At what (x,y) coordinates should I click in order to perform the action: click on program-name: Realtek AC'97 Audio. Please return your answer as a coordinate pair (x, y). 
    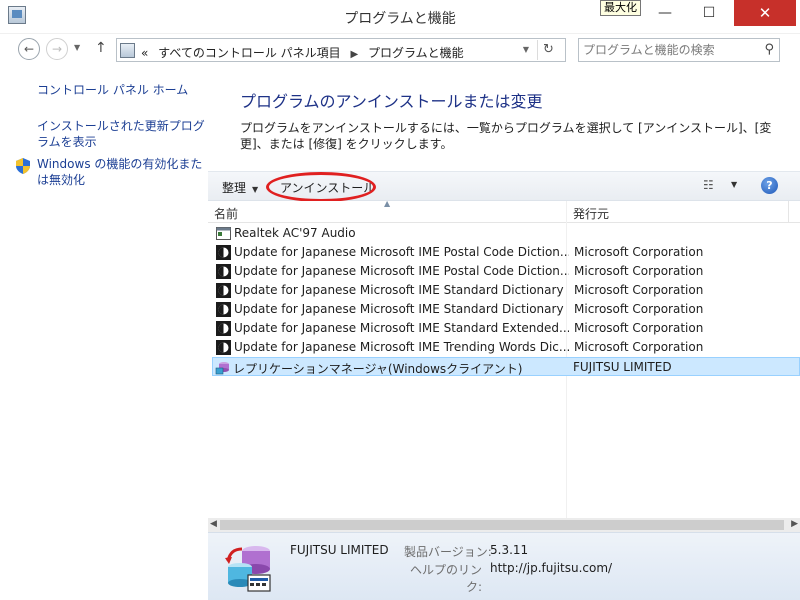
    Looking at the image, I should click on (295, 233).